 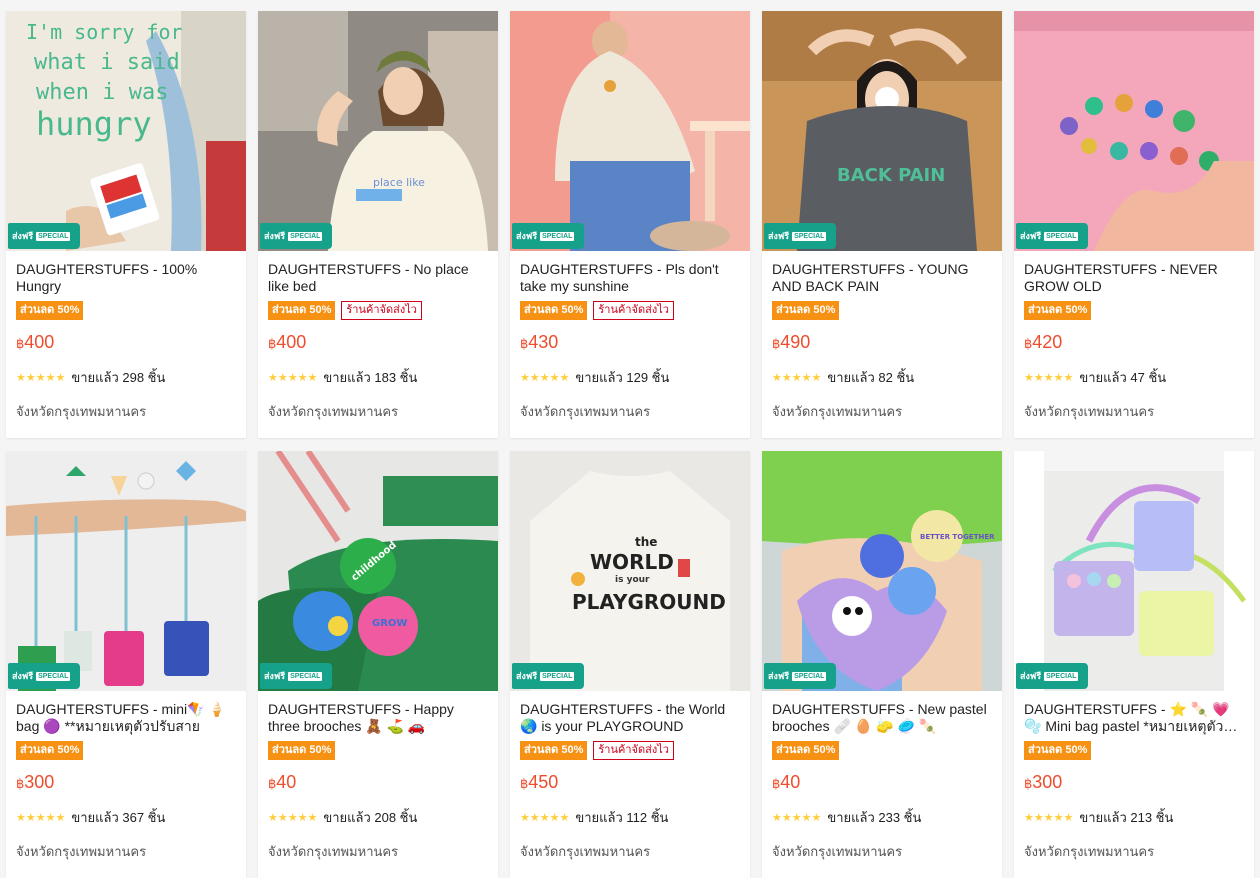 What do you see at coordinates (882, 571) in the screenshot?
I see `product-image: BETTER TOGETHER ส่งฟรี SPECIAL` at bounding box center [882, 571].